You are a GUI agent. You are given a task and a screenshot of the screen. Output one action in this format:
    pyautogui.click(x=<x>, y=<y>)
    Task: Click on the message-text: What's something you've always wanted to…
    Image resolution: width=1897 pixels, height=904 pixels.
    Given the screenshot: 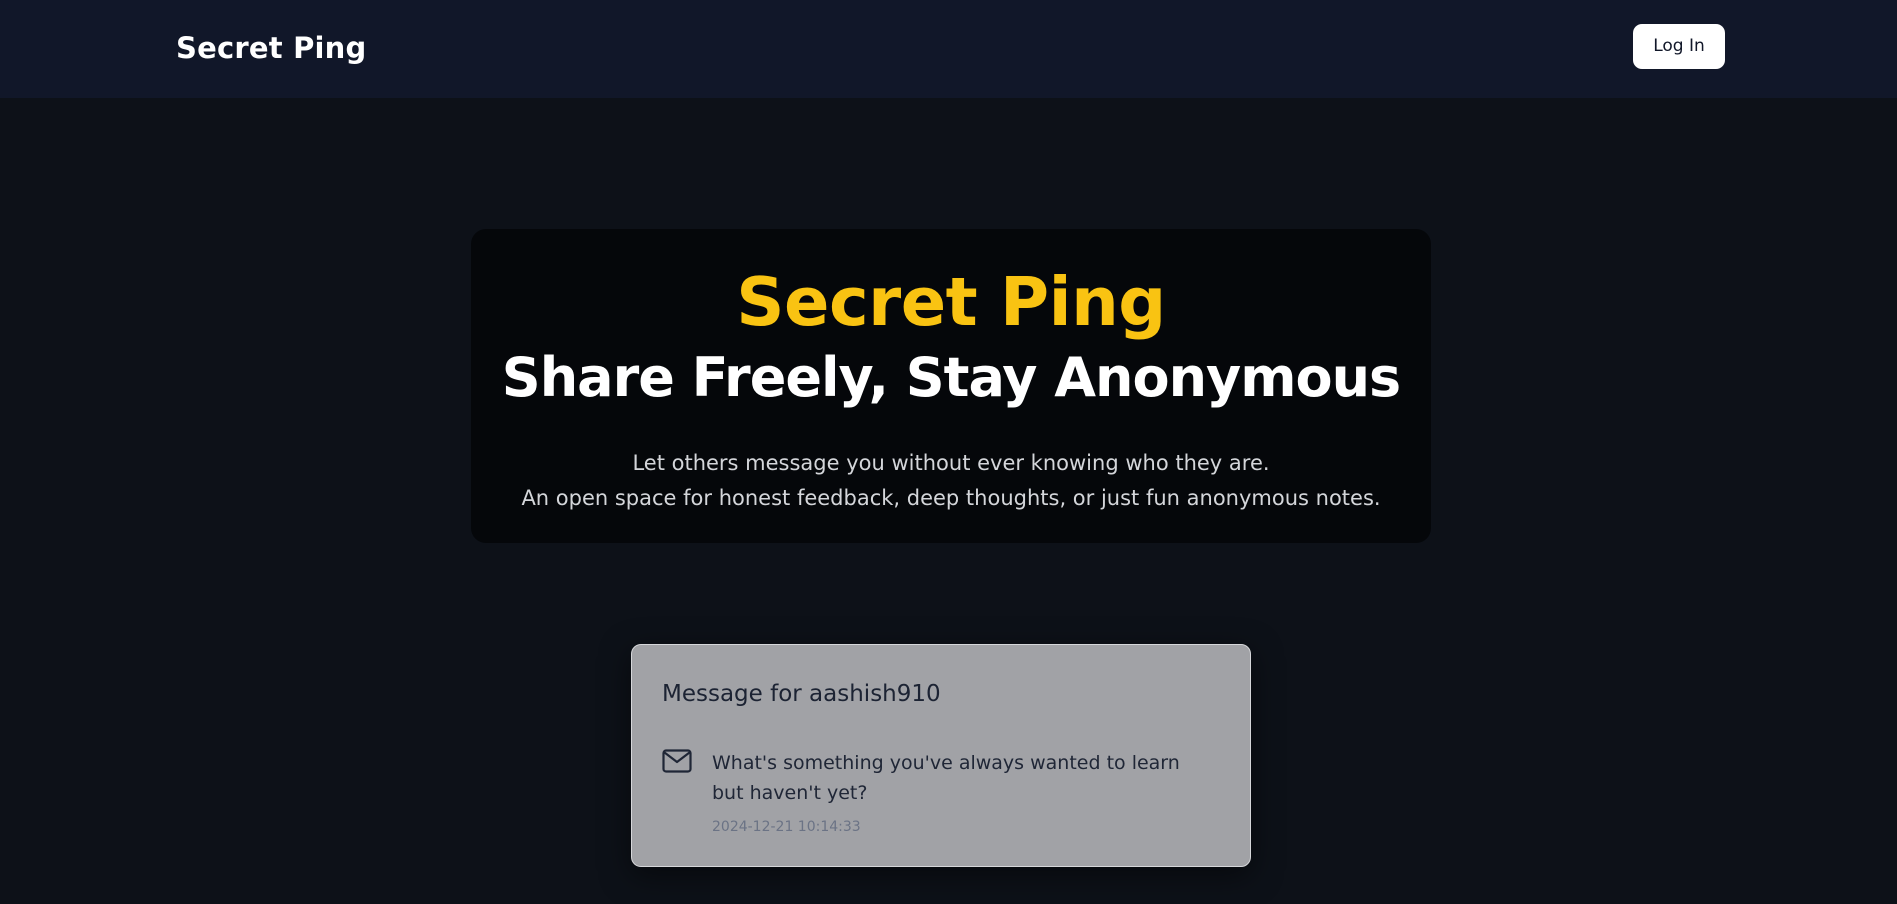 What is the action you would take?
    pyautogui.click(x=946, y=778)
    